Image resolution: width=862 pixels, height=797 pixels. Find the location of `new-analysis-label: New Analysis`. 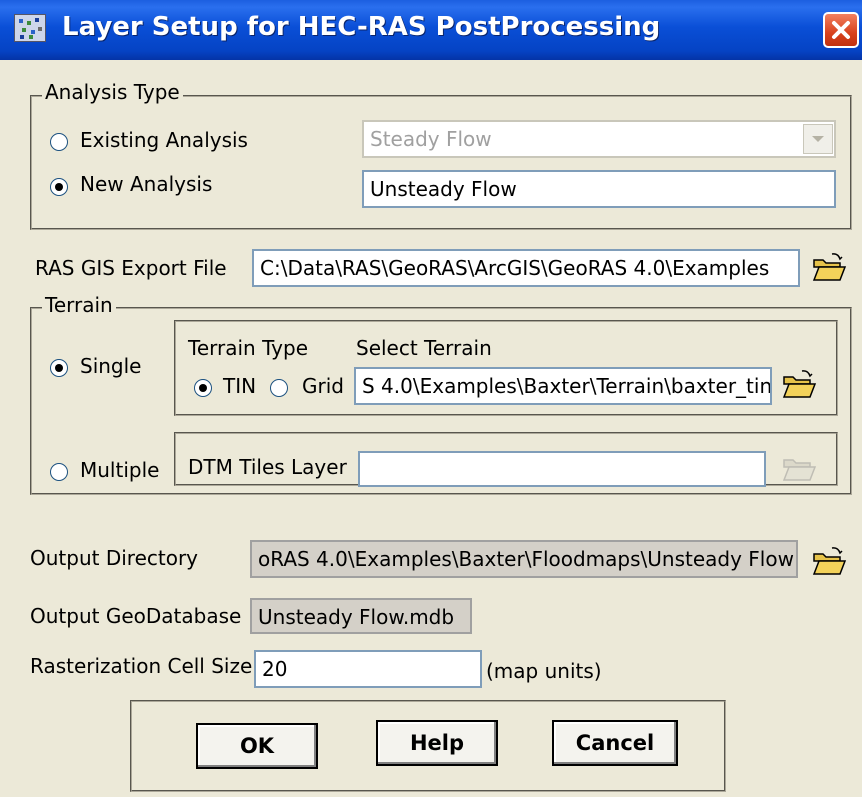

new-analysis-label: New Analysis is located at coordinates (146, 184).